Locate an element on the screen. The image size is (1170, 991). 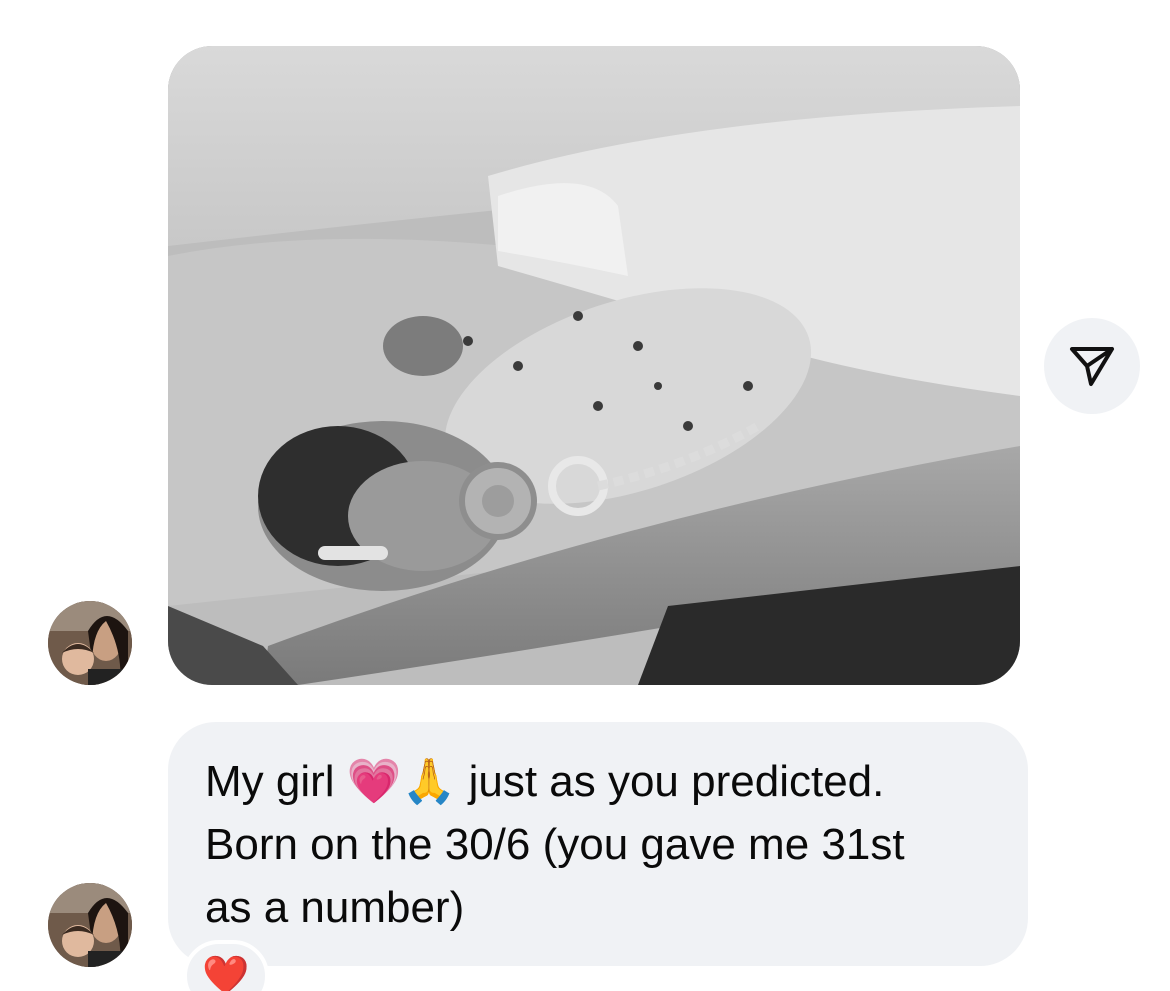
heart-reaction: ❤️ is located at coordinates (226, 965).